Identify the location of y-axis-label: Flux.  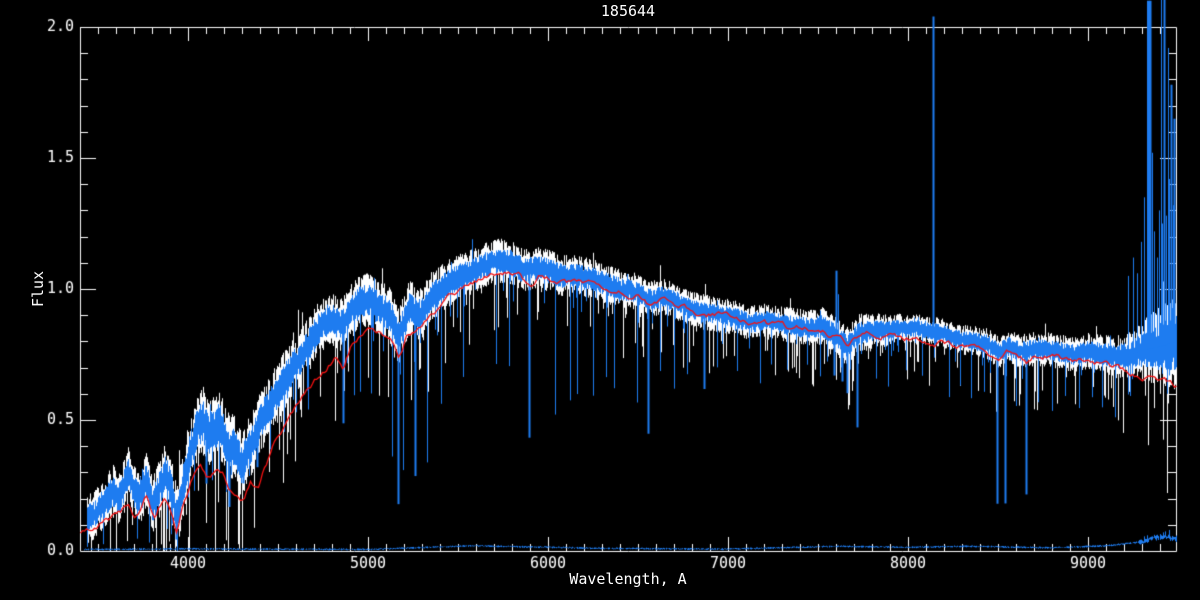
(38, 289).